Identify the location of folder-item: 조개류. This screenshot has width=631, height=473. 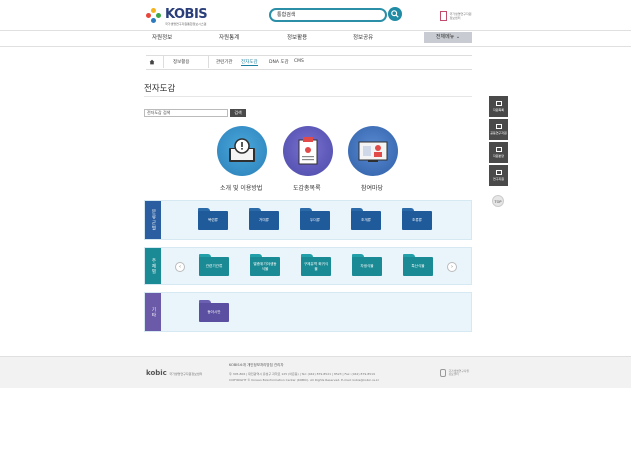
(366, 219).